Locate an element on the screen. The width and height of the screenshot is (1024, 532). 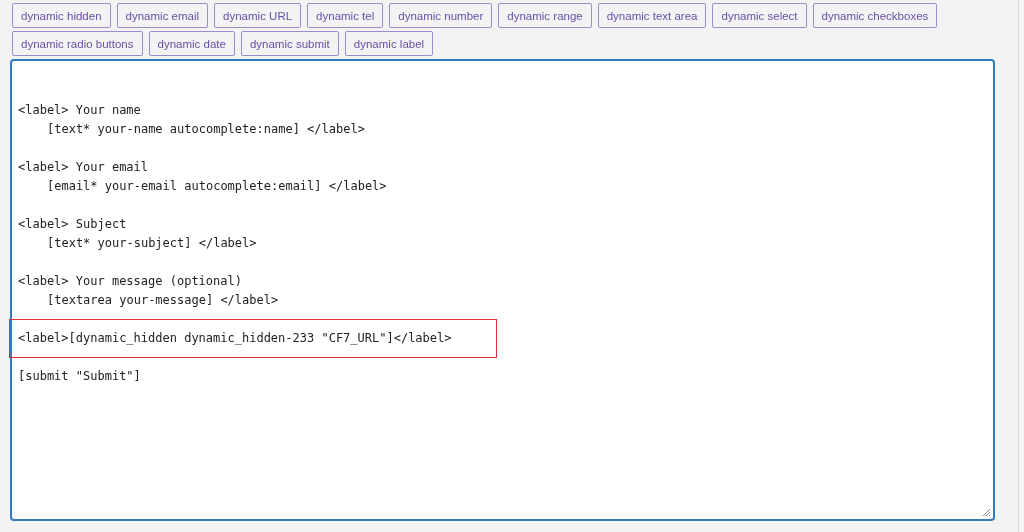
tag-button: dynamic radio buttons is located at coordinates (77, 43).